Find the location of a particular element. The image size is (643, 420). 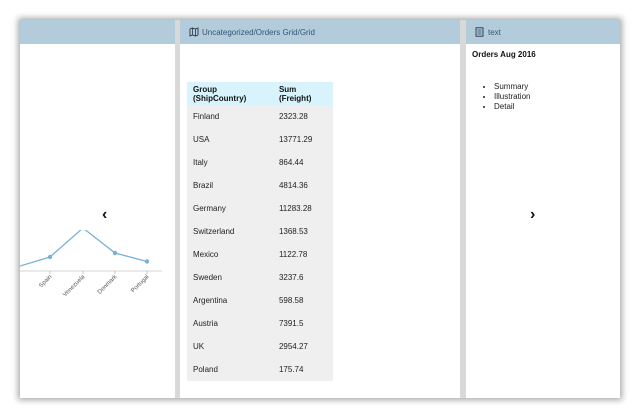

line-chart: Spain Venezuela Denmark Portugal is located at coordinates (91, 264).